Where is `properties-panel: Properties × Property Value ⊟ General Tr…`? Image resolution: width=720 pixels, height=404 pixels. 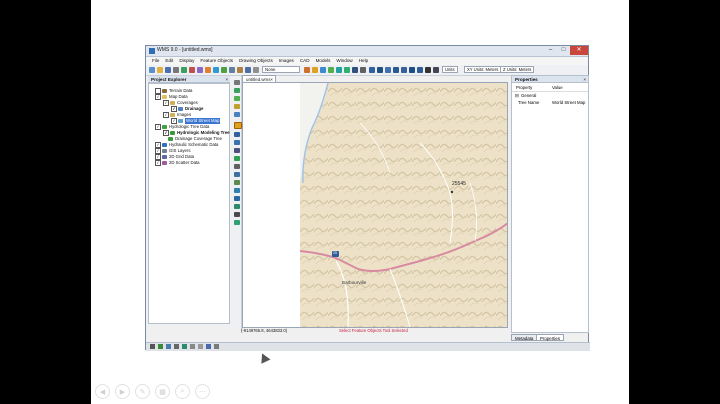
properties-panel: Properties × Property Value ⊟ General Tr… is located at coordinates (550, 204).